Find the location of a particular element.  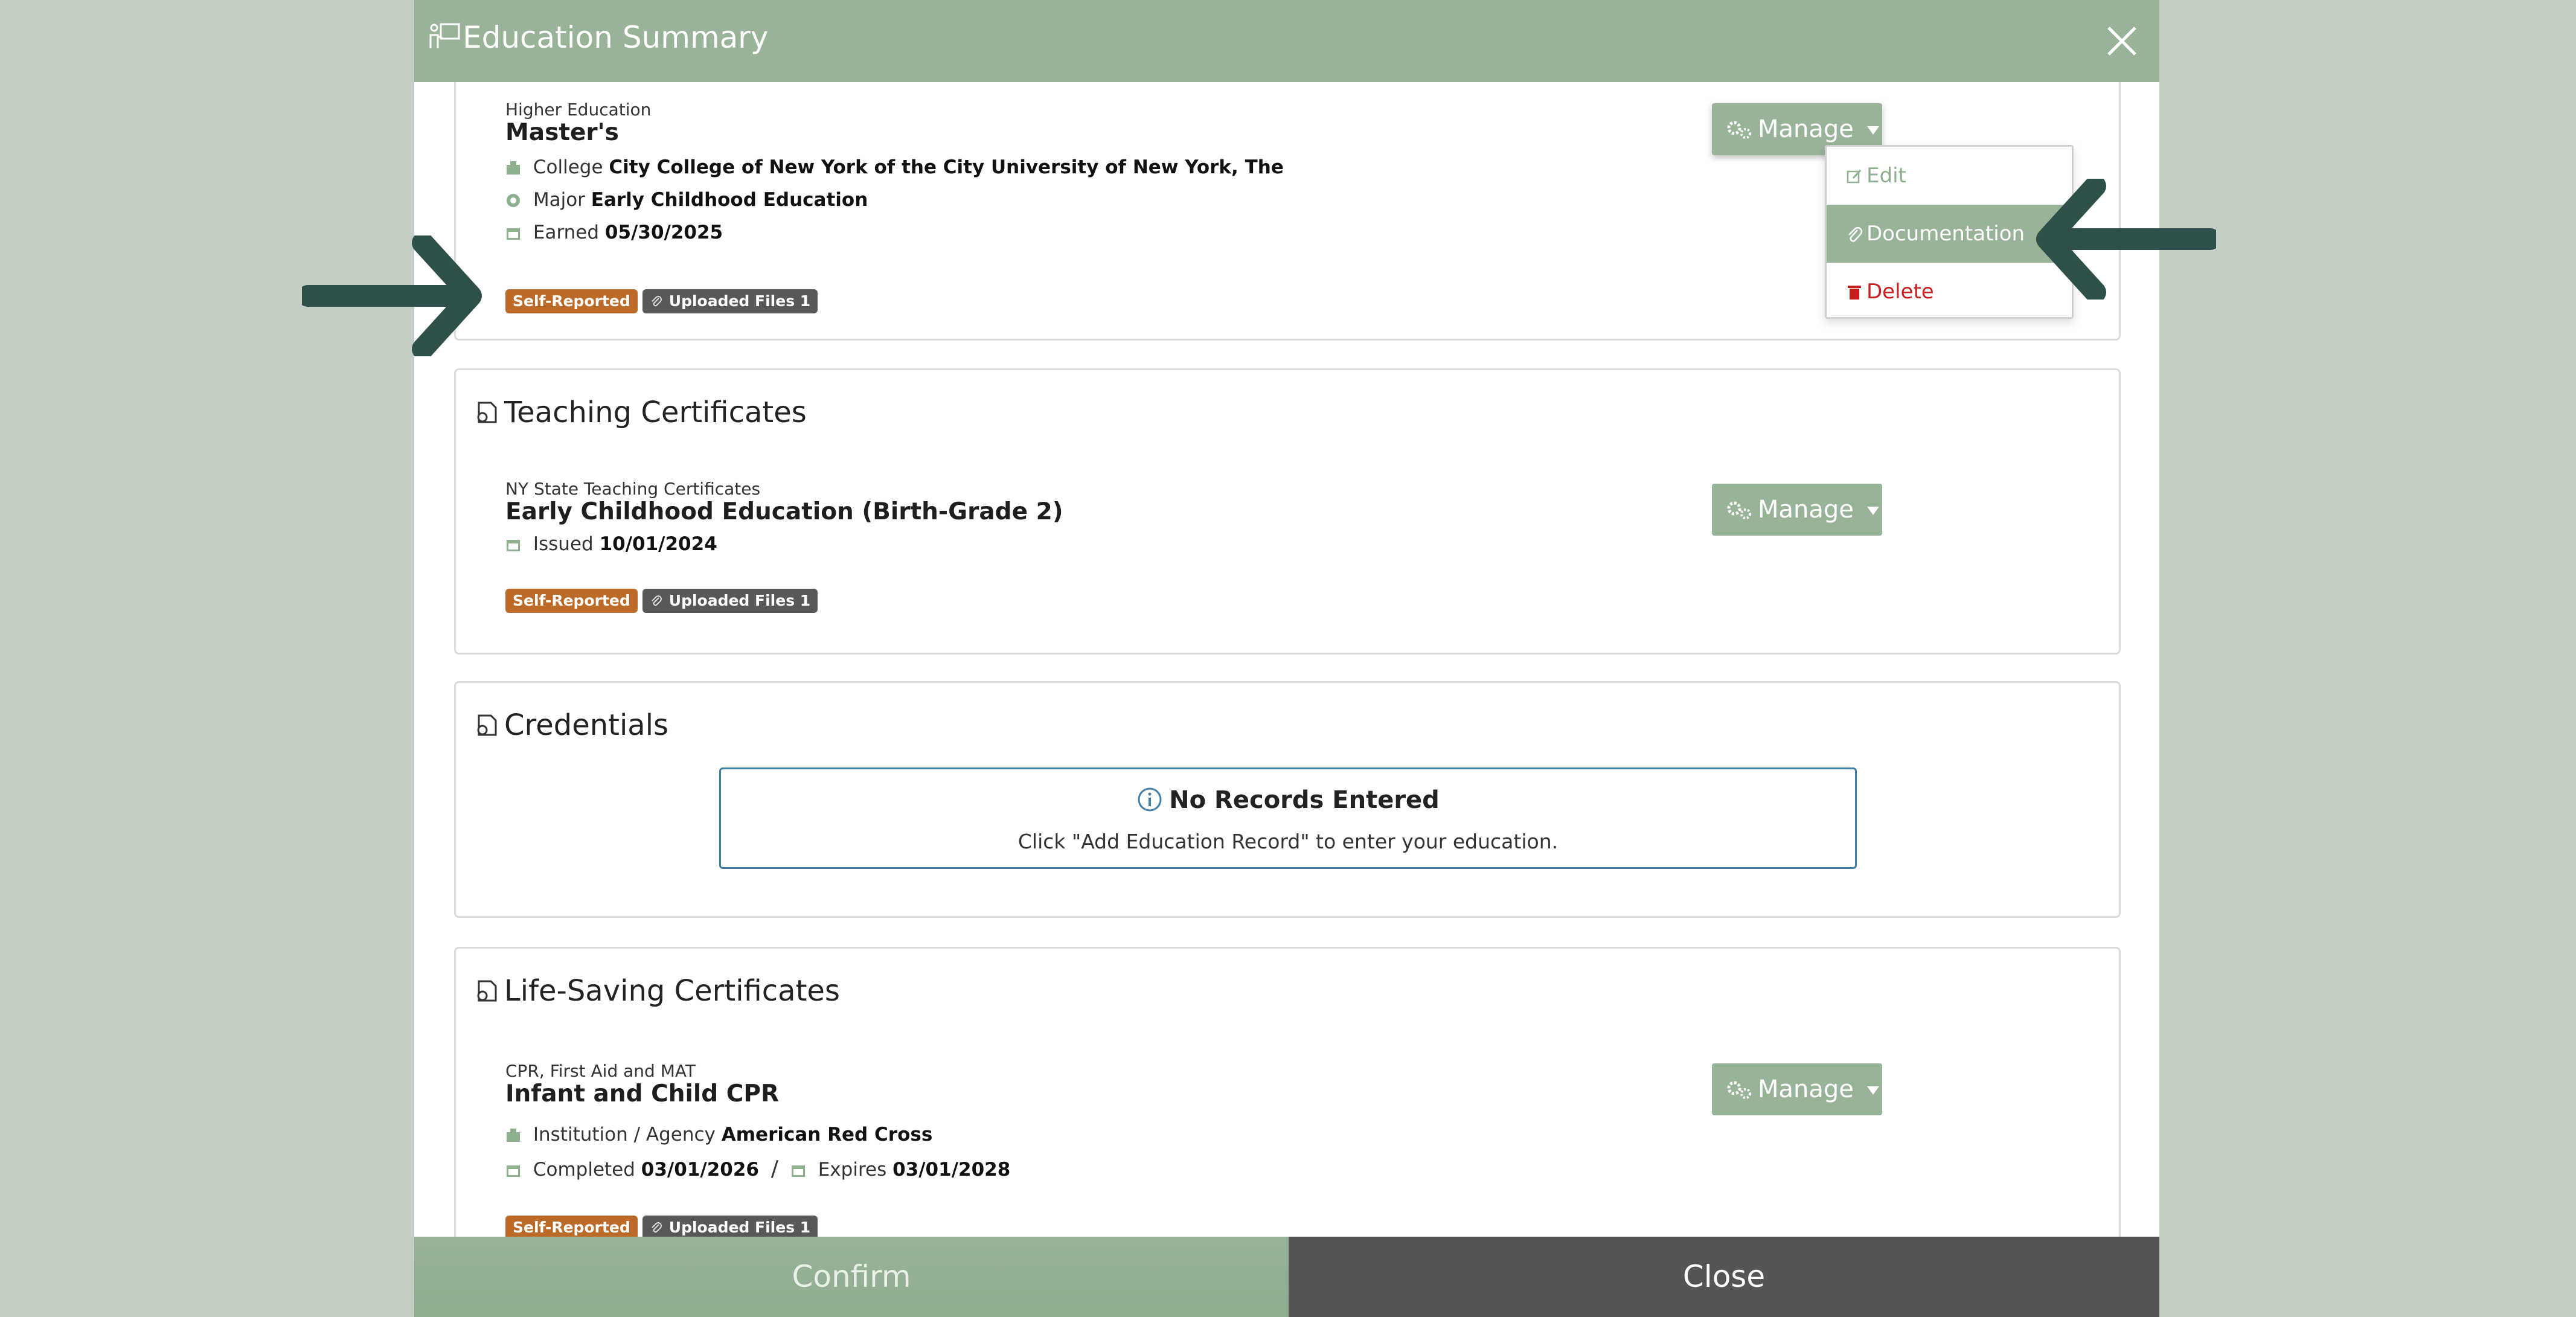

section-title: Credentials is located at coordinates (571, 725).